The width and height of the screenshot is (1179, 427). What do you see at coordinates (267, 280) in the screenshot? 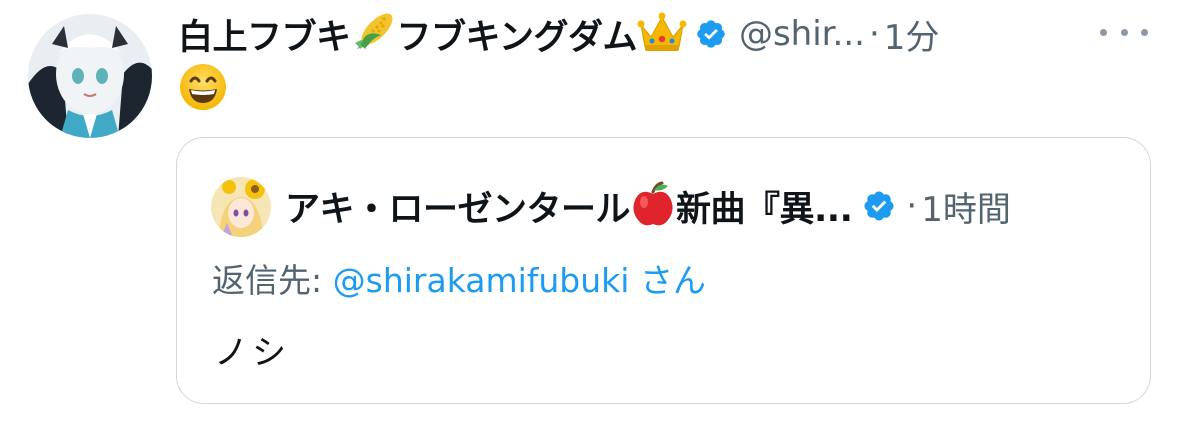
I see `reply-label: 返信先:` at bounding box center [267, 280].